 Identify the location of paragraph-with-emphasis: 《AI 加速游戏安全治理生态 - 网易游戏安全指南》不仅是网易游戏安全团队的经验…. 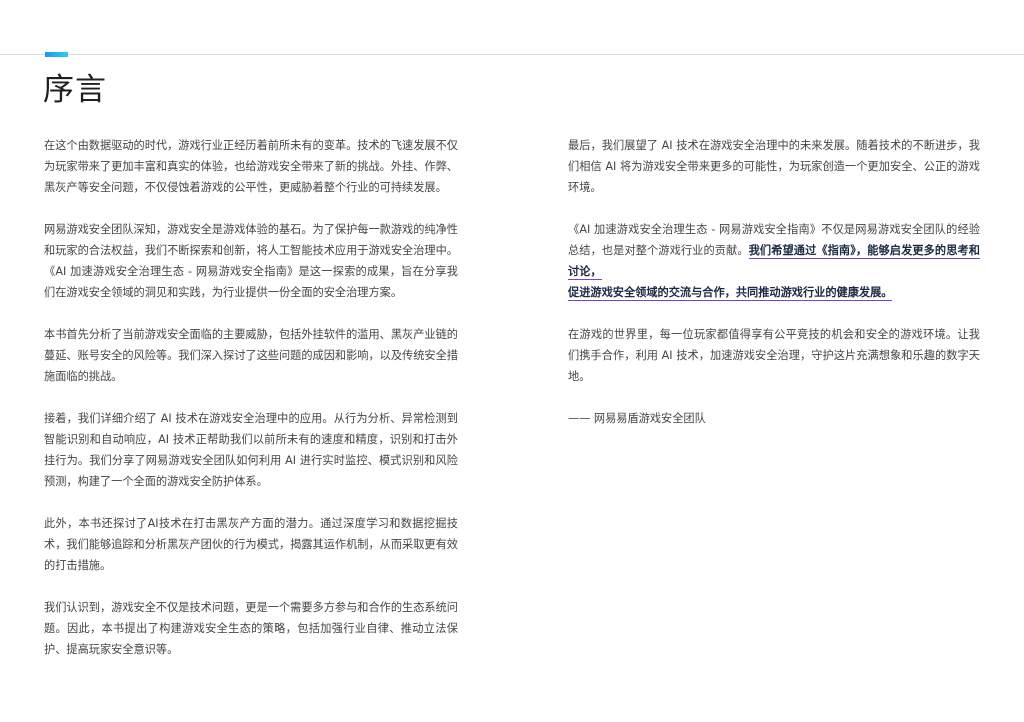
(774, 261).